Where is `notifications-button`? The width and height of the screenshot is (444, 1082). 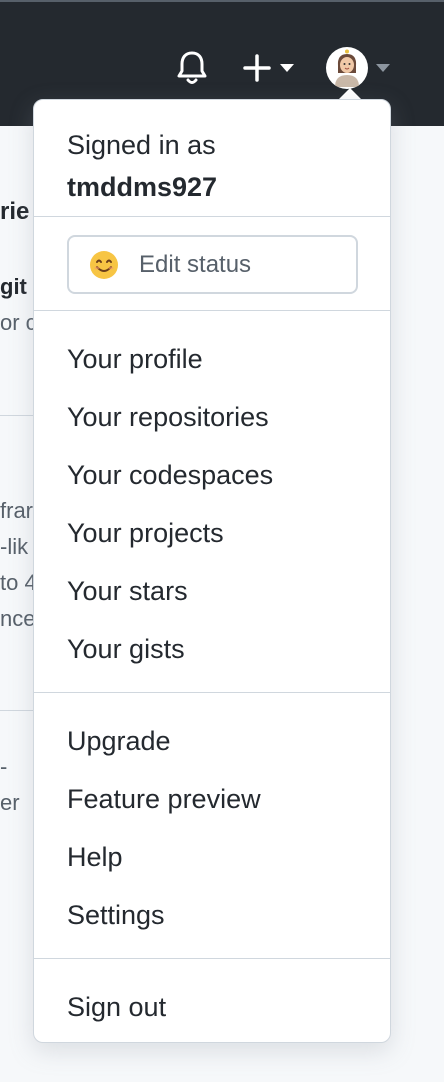 notifications-button is located at coordinates (194, 68).